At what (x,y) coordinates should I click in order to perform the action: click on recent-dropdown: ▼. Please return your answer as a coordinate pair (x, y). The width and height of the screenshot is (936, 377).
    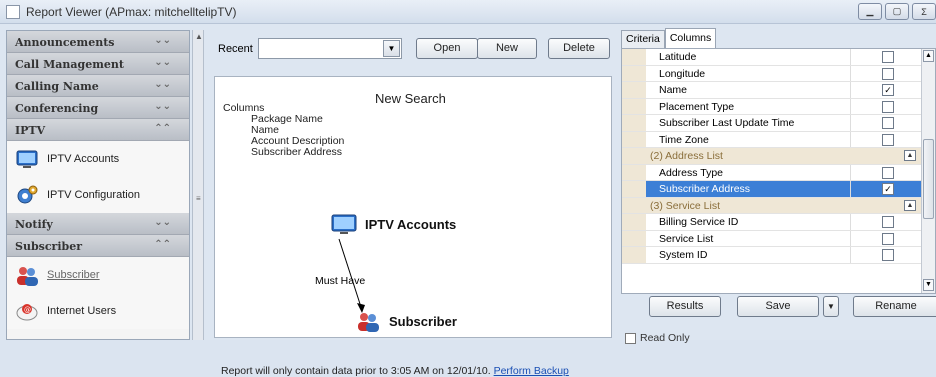
    Looking at the image, I should click on (330, 48).